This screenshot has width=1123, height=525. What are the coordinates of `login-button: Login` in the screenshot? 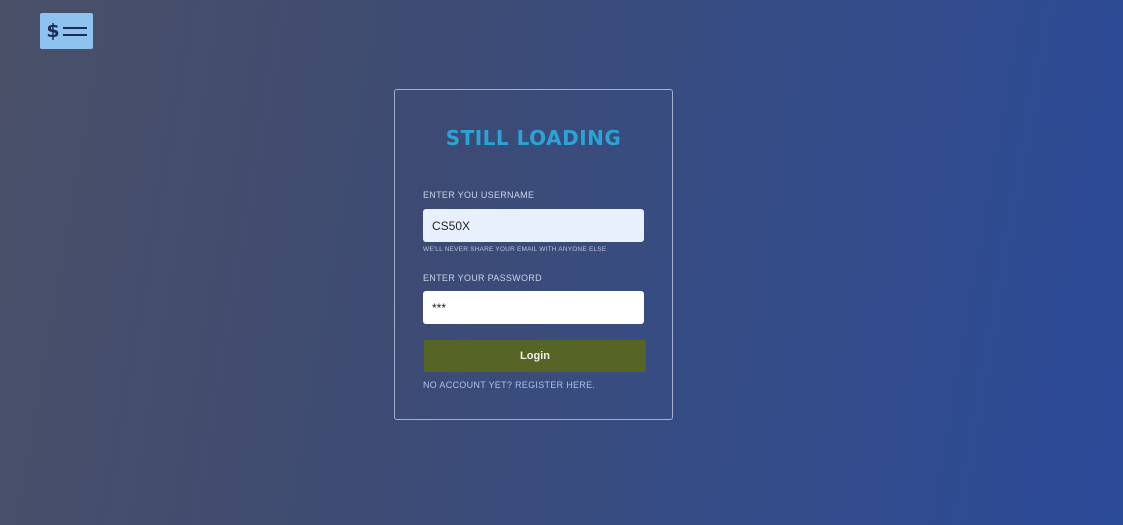 It's located at (535, 356).